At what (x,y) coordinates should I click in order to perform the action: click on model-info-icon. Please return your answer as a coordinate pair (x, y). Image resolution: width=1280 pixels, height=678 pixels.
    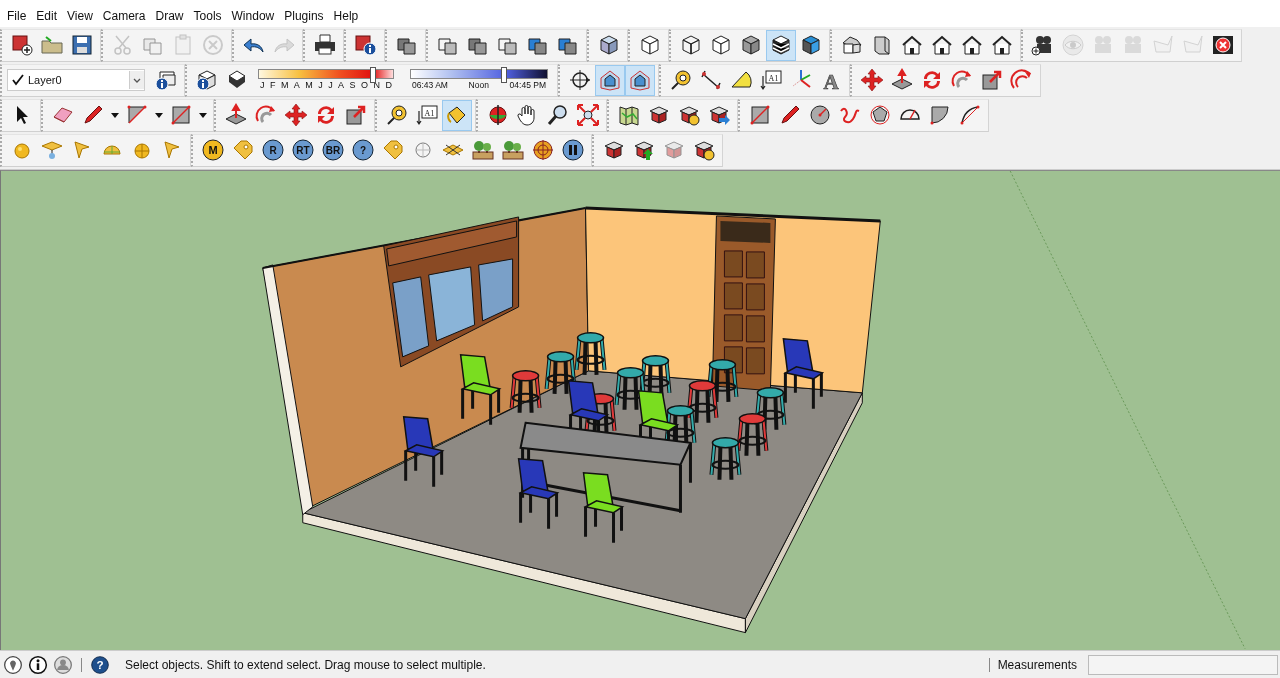
    Looking at the image, I should click on (366, 45).